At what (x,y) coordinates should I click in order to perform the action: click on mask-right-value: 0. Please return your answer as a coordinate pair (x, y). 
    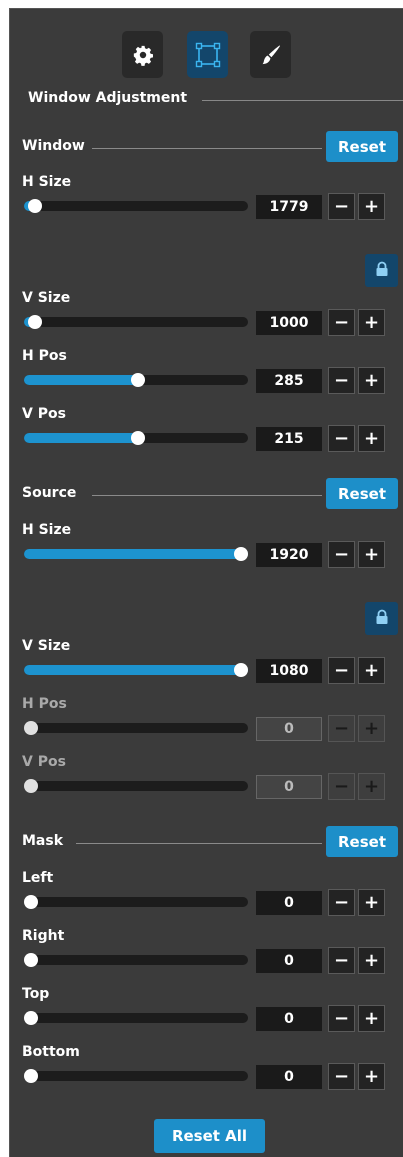
    Looking at the image, I should click on (289, 961).